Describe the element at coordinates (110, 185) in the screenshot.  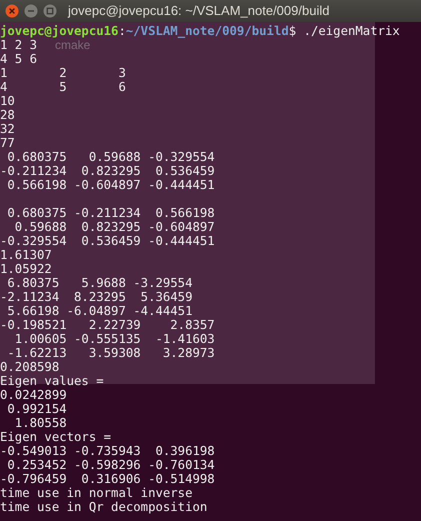
I see `output-line: 0.566198 -0.604897 -0.444451` at that location.